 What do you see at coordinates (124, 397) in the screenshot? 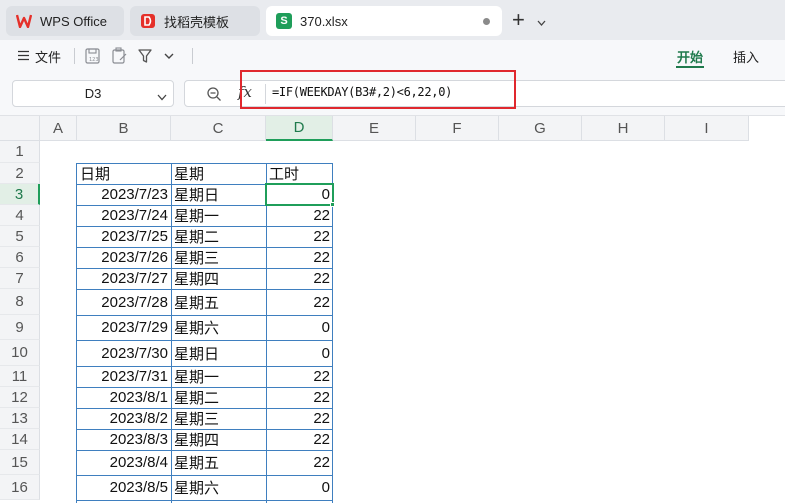
I see `date-cell: 2023/8/1` at bounding box center [124, 397].